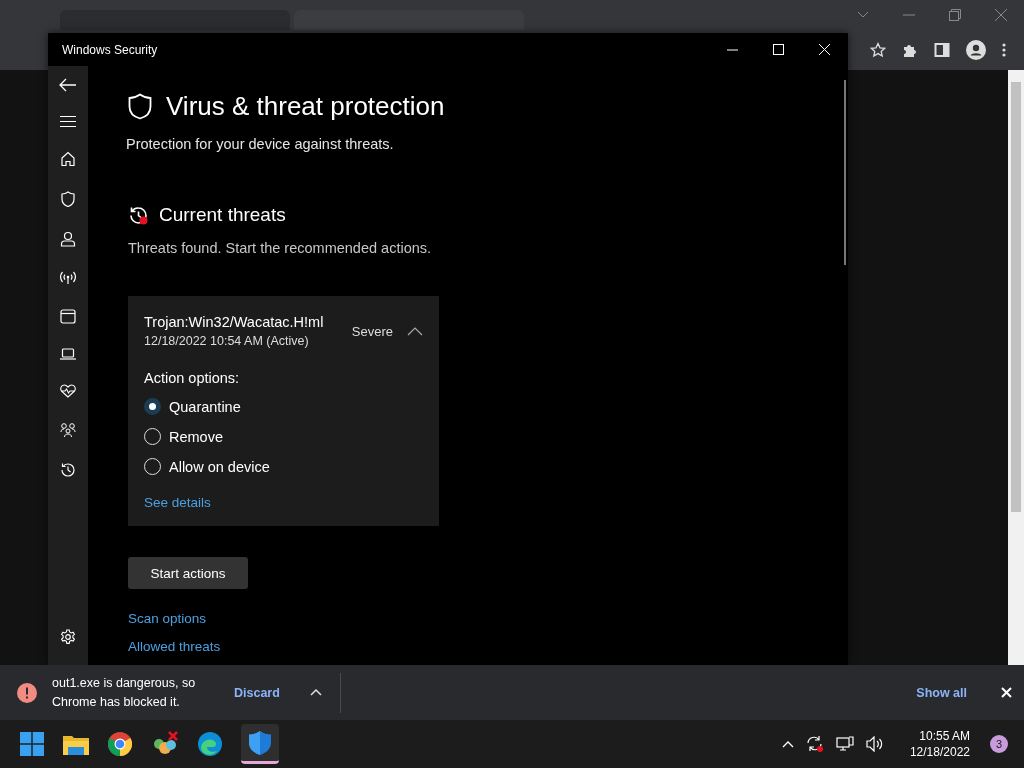 Image resolution: width=1024 pixels, height=768 pixels. Describe the element at coordinates (32, 744) in the screenshot. I see `windows-logo-icon` at that location.